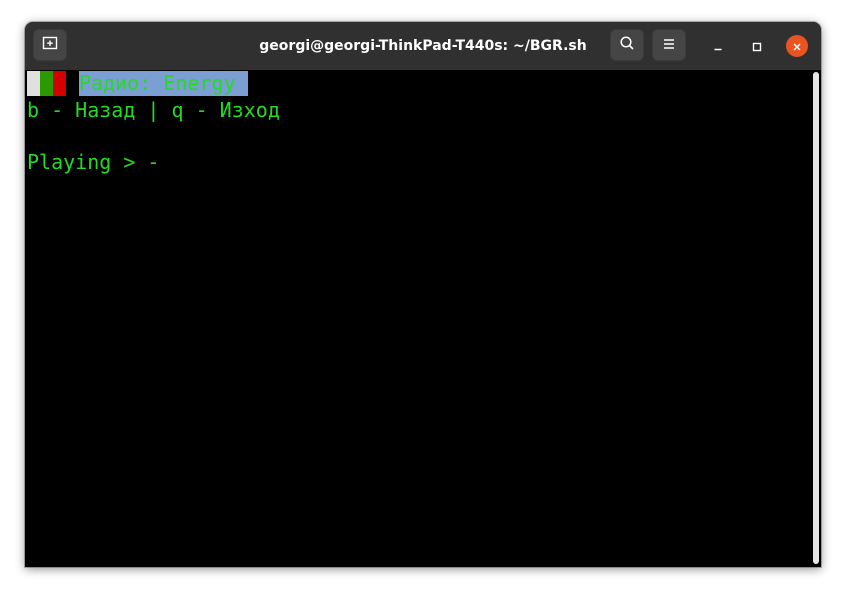  What do you see at coordinates (46, 83) in the screenshot?
I see `bulgarian-flag` at bounding box center [46, 83].